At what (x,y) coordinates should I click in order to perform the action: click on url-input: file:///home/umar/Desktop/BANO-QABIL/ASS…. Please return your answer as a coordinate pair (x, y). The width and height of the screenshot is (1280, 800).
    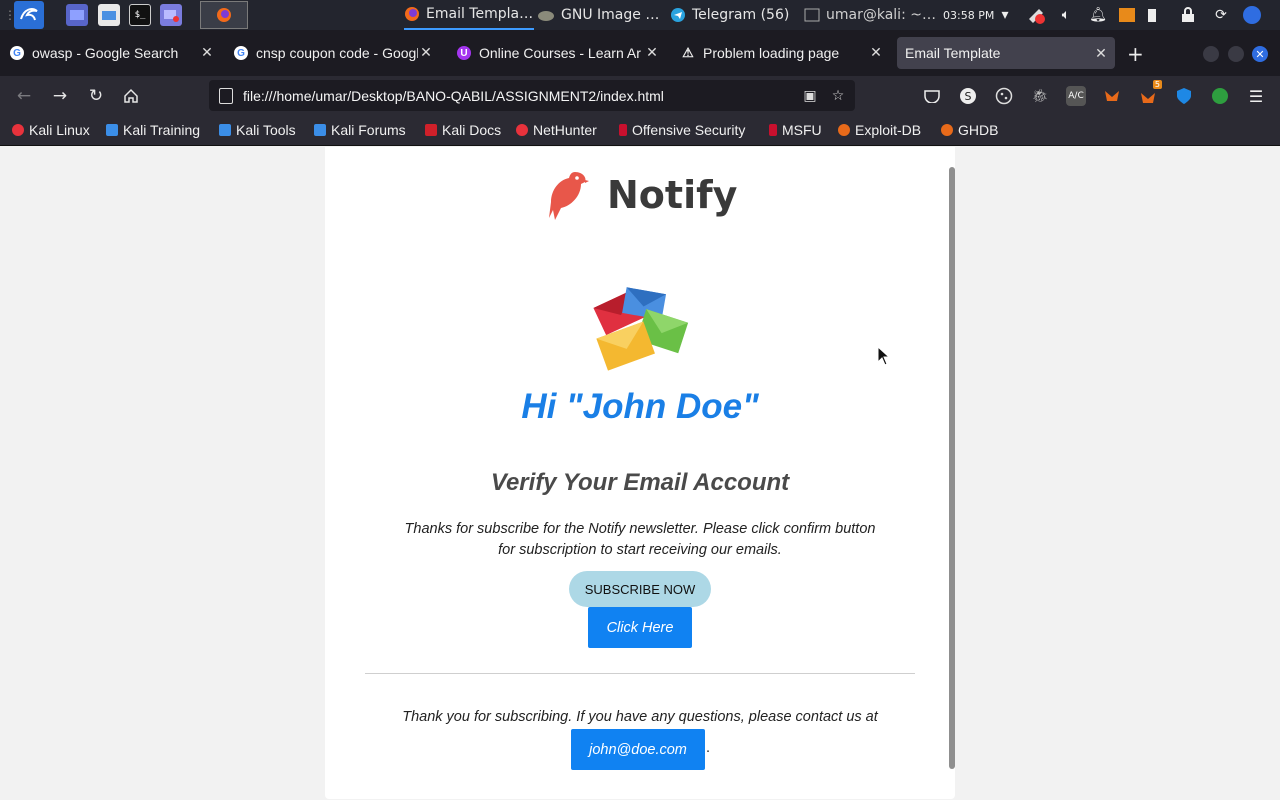
    Looking at the image, I should click on (521, 96).